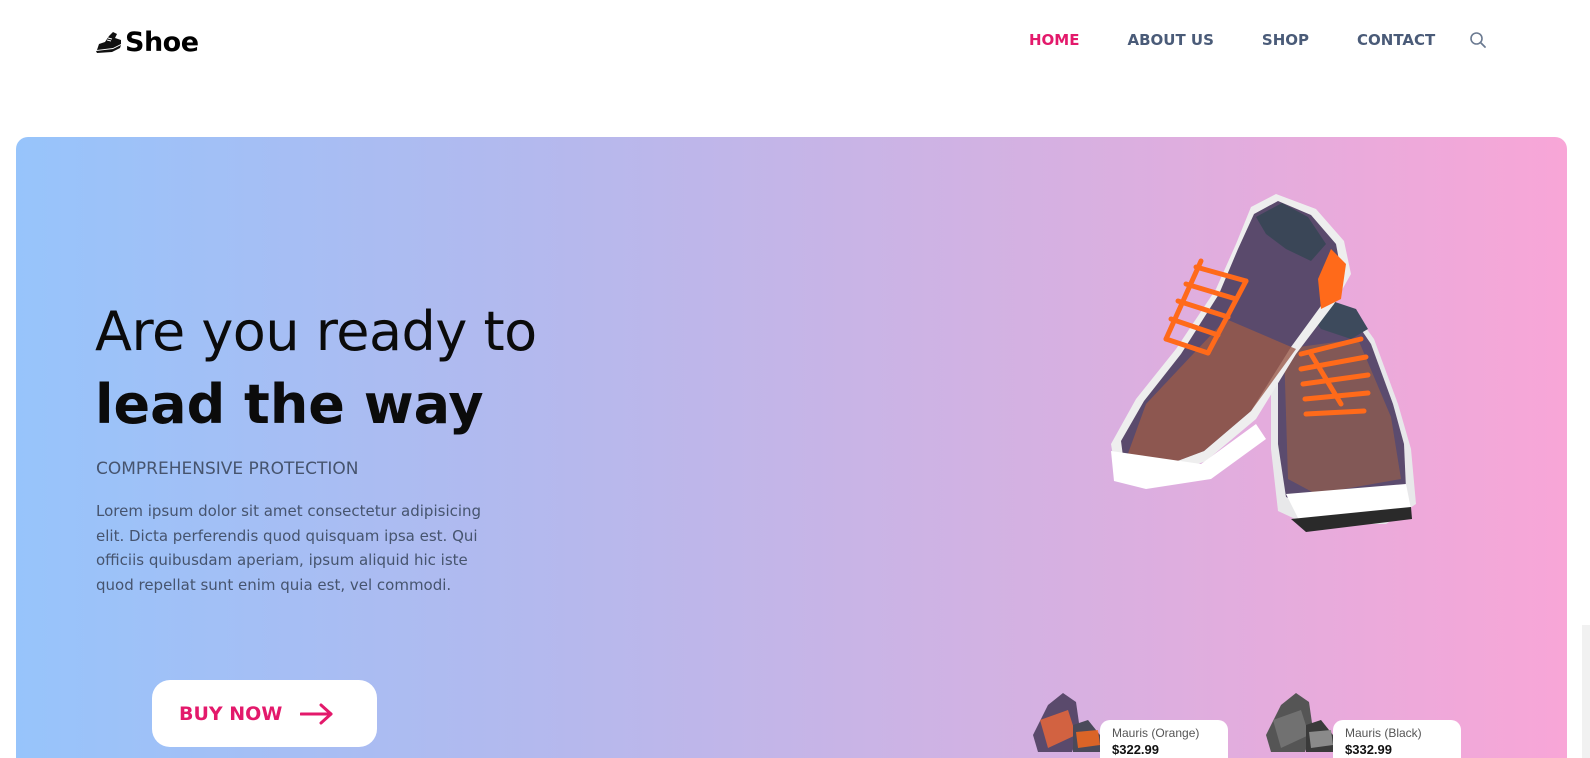 Image resolution: width=1590 pixels, height=758 pixels. Describe the element at coordinates (289, 404) in the screenshot. I see `hero-title-line2: lead the way` at that location.